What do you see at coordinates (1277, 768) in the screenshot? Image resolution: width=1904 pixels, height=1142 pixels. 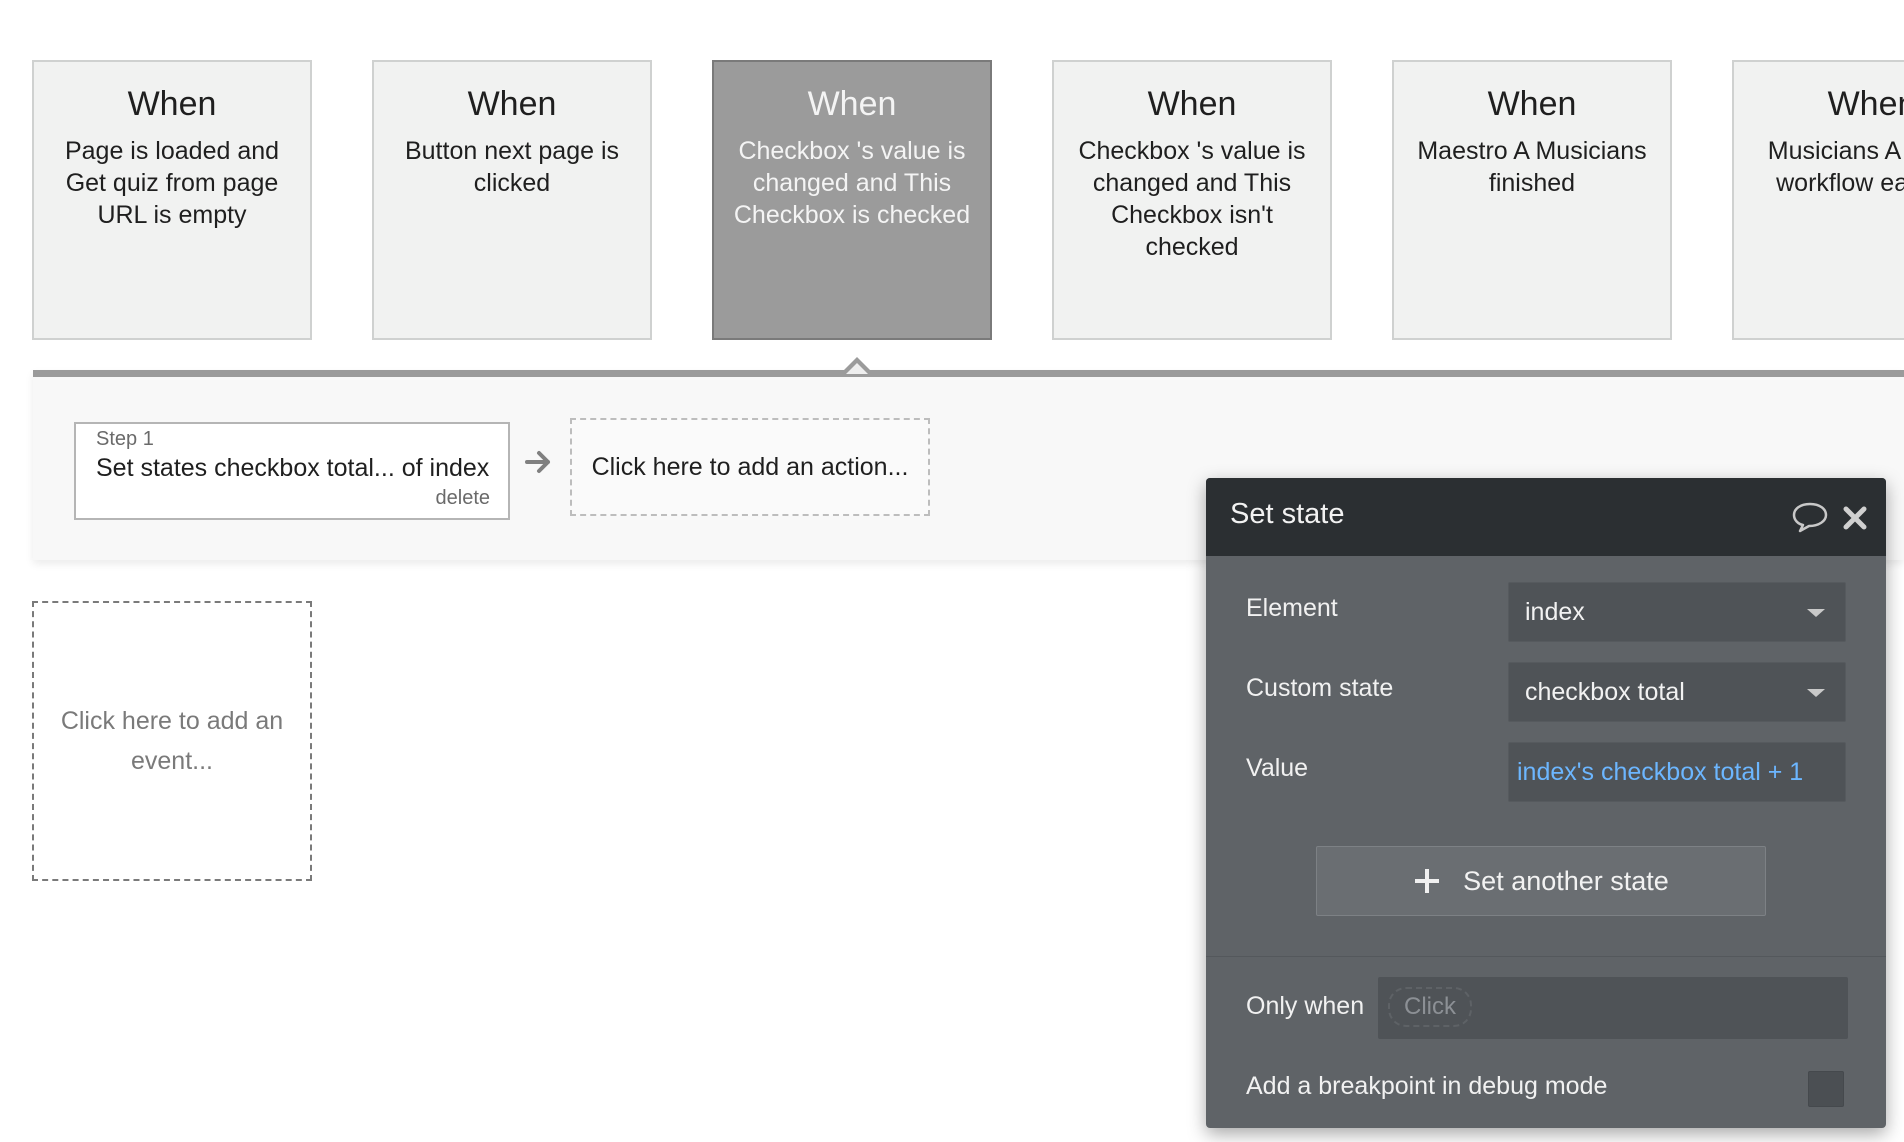 I see `value-label: Value` at bounding box center [1277, 768].